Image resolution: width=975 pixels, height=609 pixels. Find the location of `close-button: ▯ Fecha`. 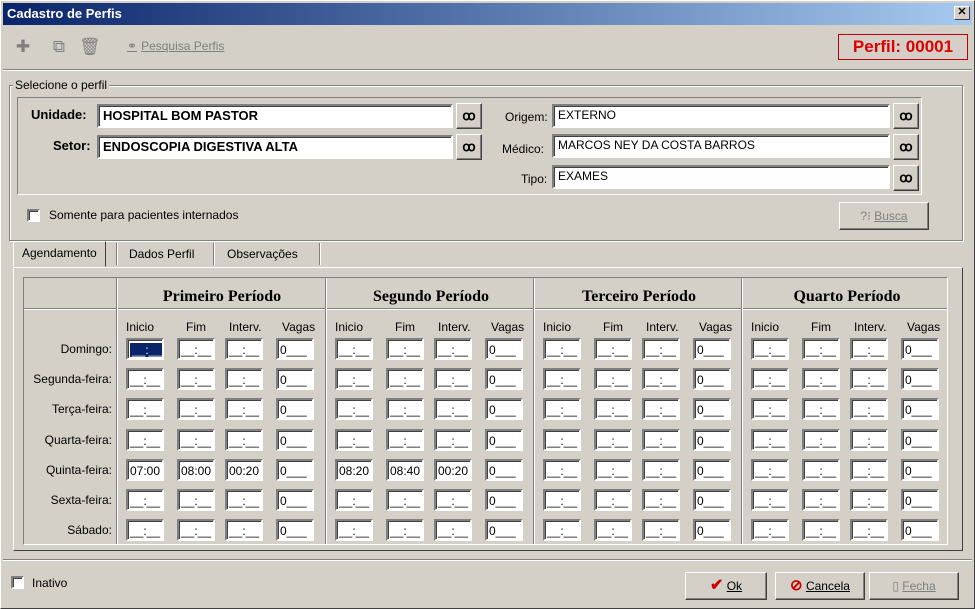

close-button: ▯ Fecha is located at coordinates (914, 586).